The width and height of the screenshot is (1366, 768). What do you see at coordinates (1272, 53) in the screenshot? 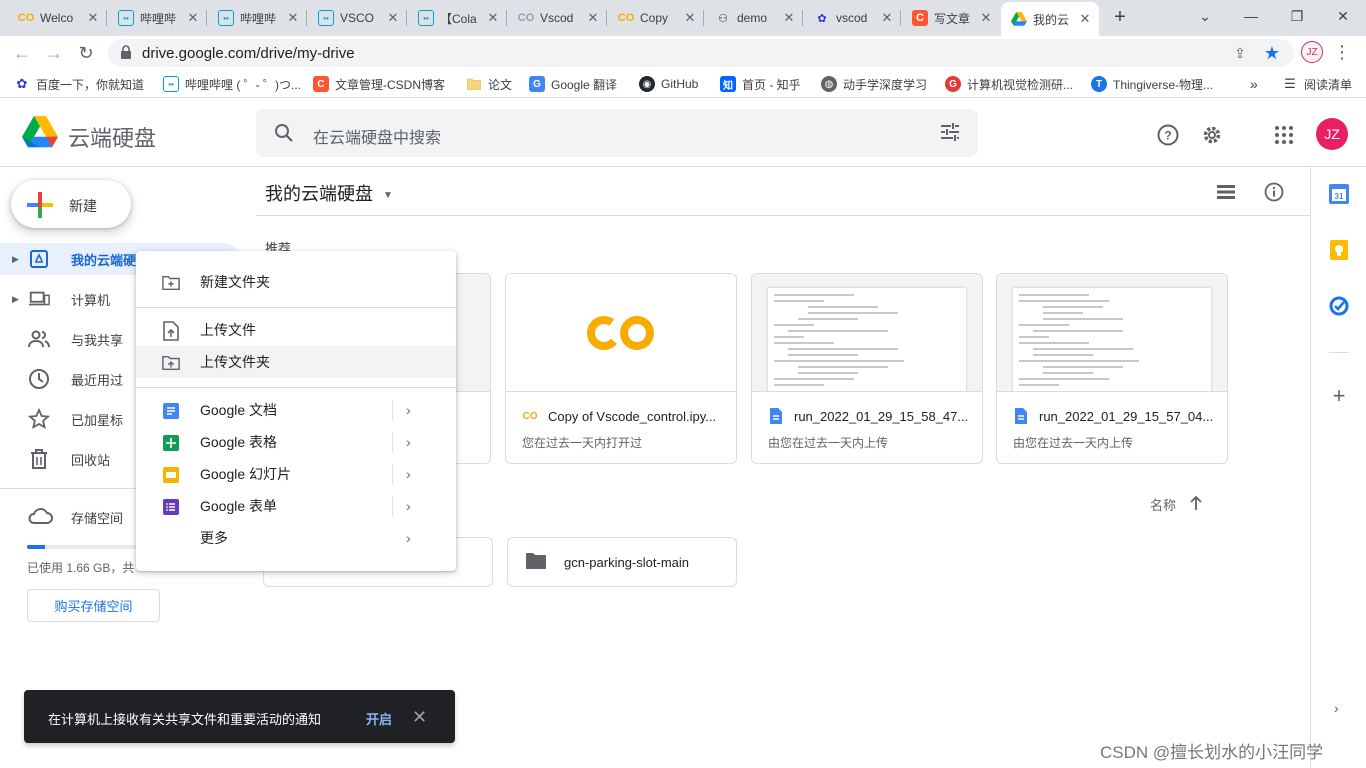
I see `bookmark-star-icon: ★` at bounding box center [1272, 53].